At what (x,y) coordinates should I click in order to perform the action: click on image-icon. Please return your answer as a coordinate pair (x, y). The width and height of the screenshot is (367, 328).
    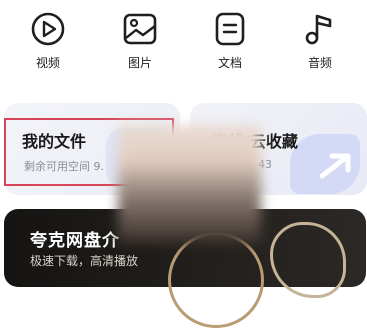
    Looking at the image, I should click on (140, 29).